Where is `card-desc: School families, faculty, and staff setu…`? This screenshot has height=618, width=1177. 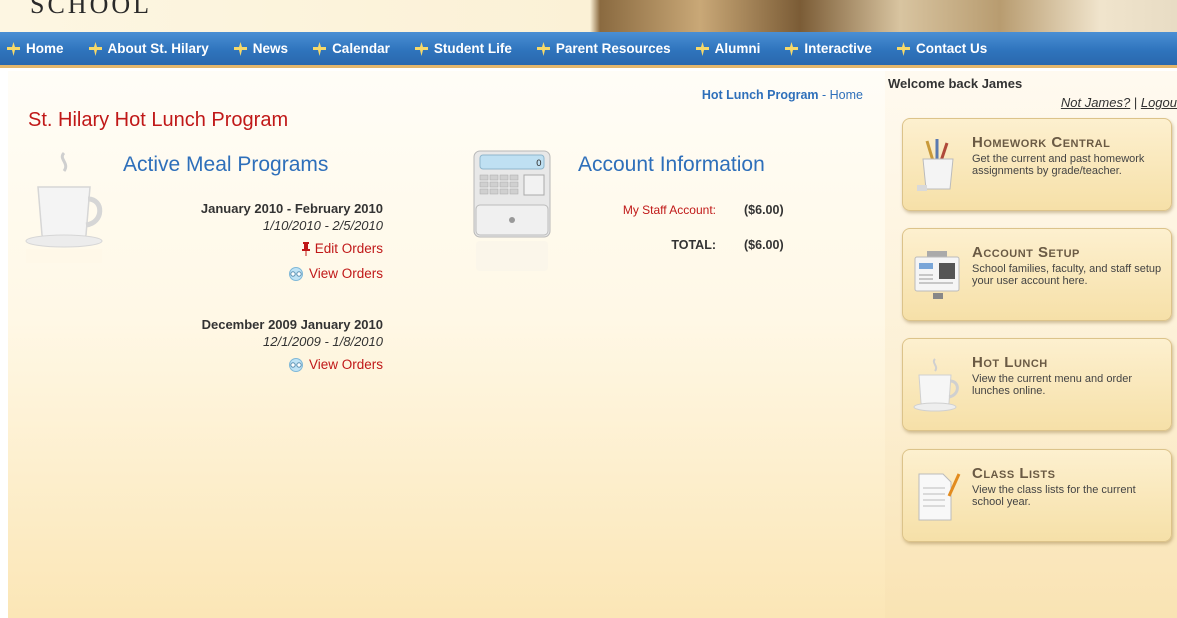
card-desc: School families, faculty, and staff setu… is located at coordinates (1067, 275).